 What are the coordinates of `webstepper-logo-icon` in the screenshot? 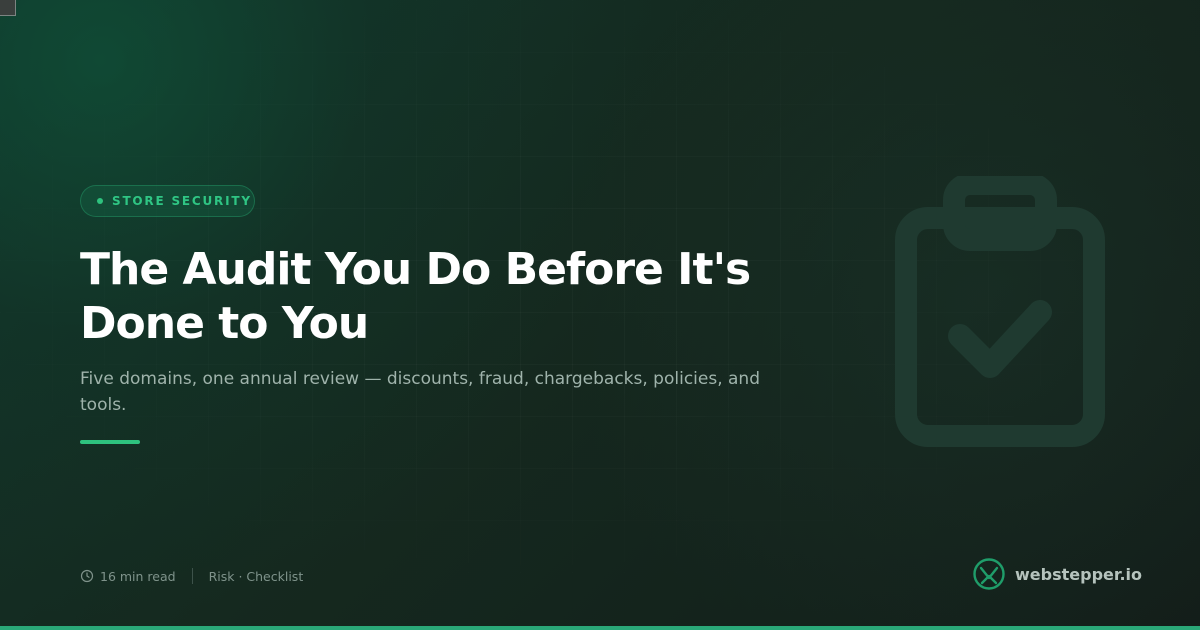 It's located at (989, 574).